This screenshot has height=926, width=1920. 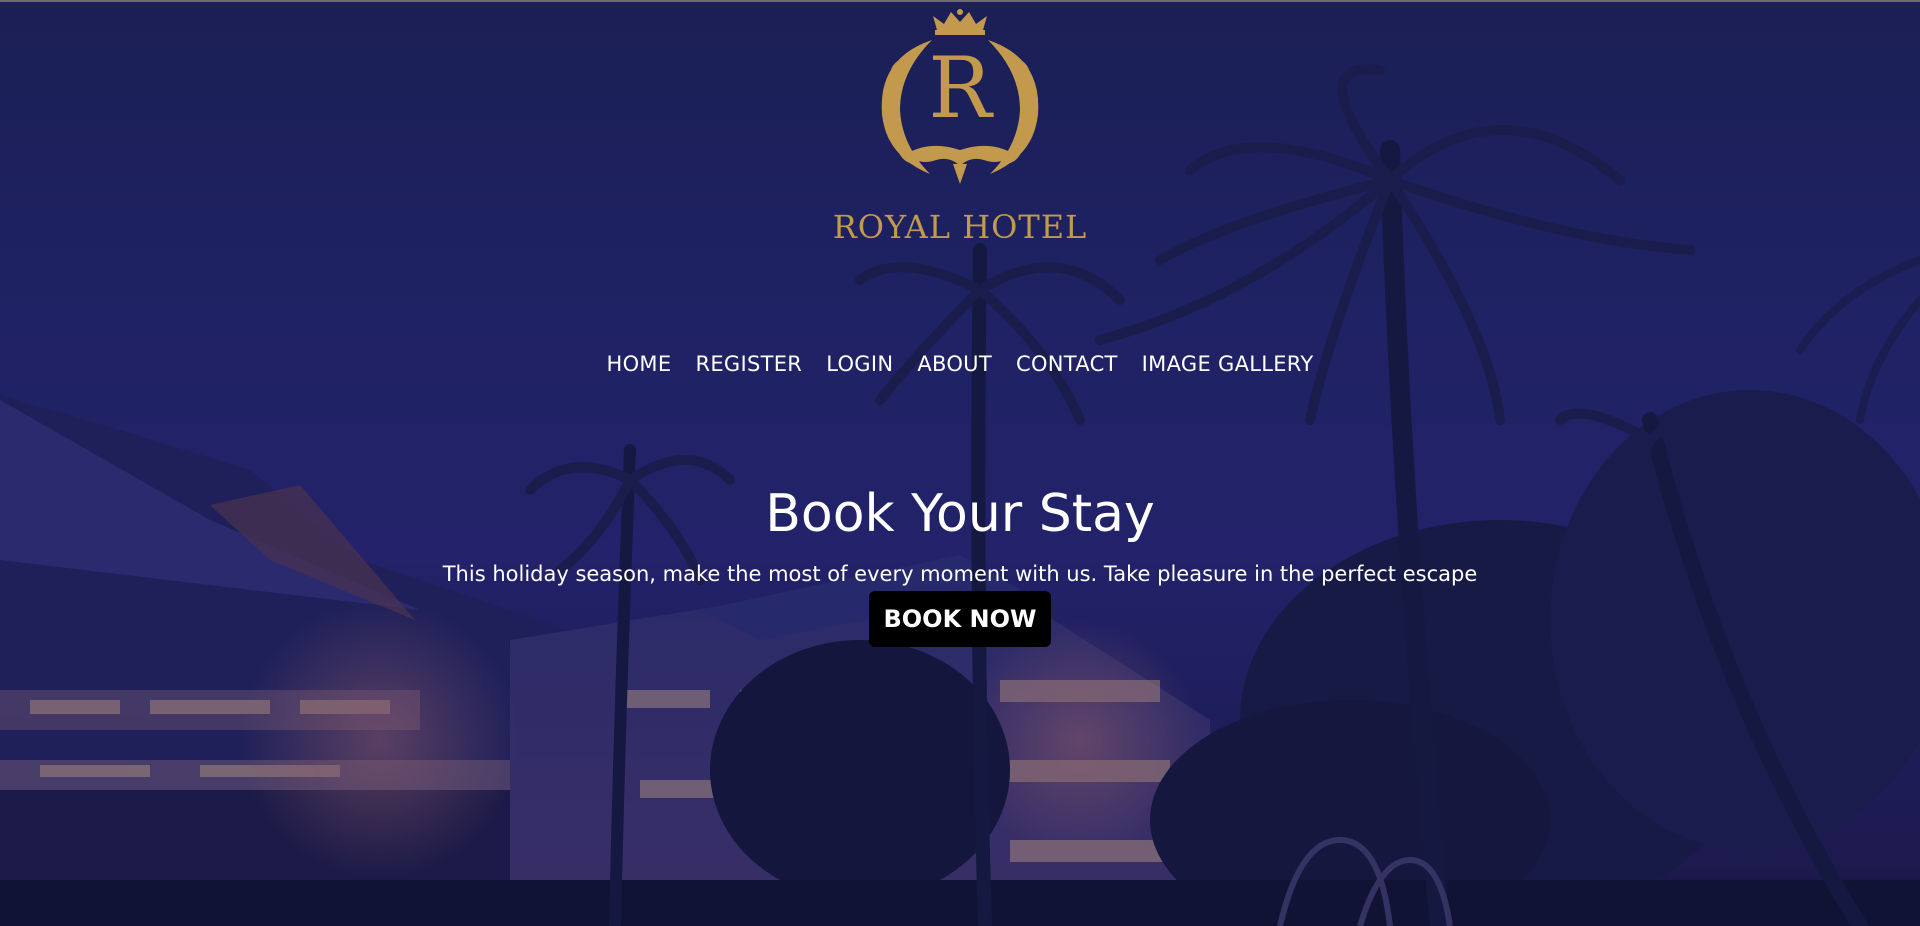 What do you see at coordinates (960, 22) in the screenshot?
I see `crown-icon` at bounding box center [960, 22].